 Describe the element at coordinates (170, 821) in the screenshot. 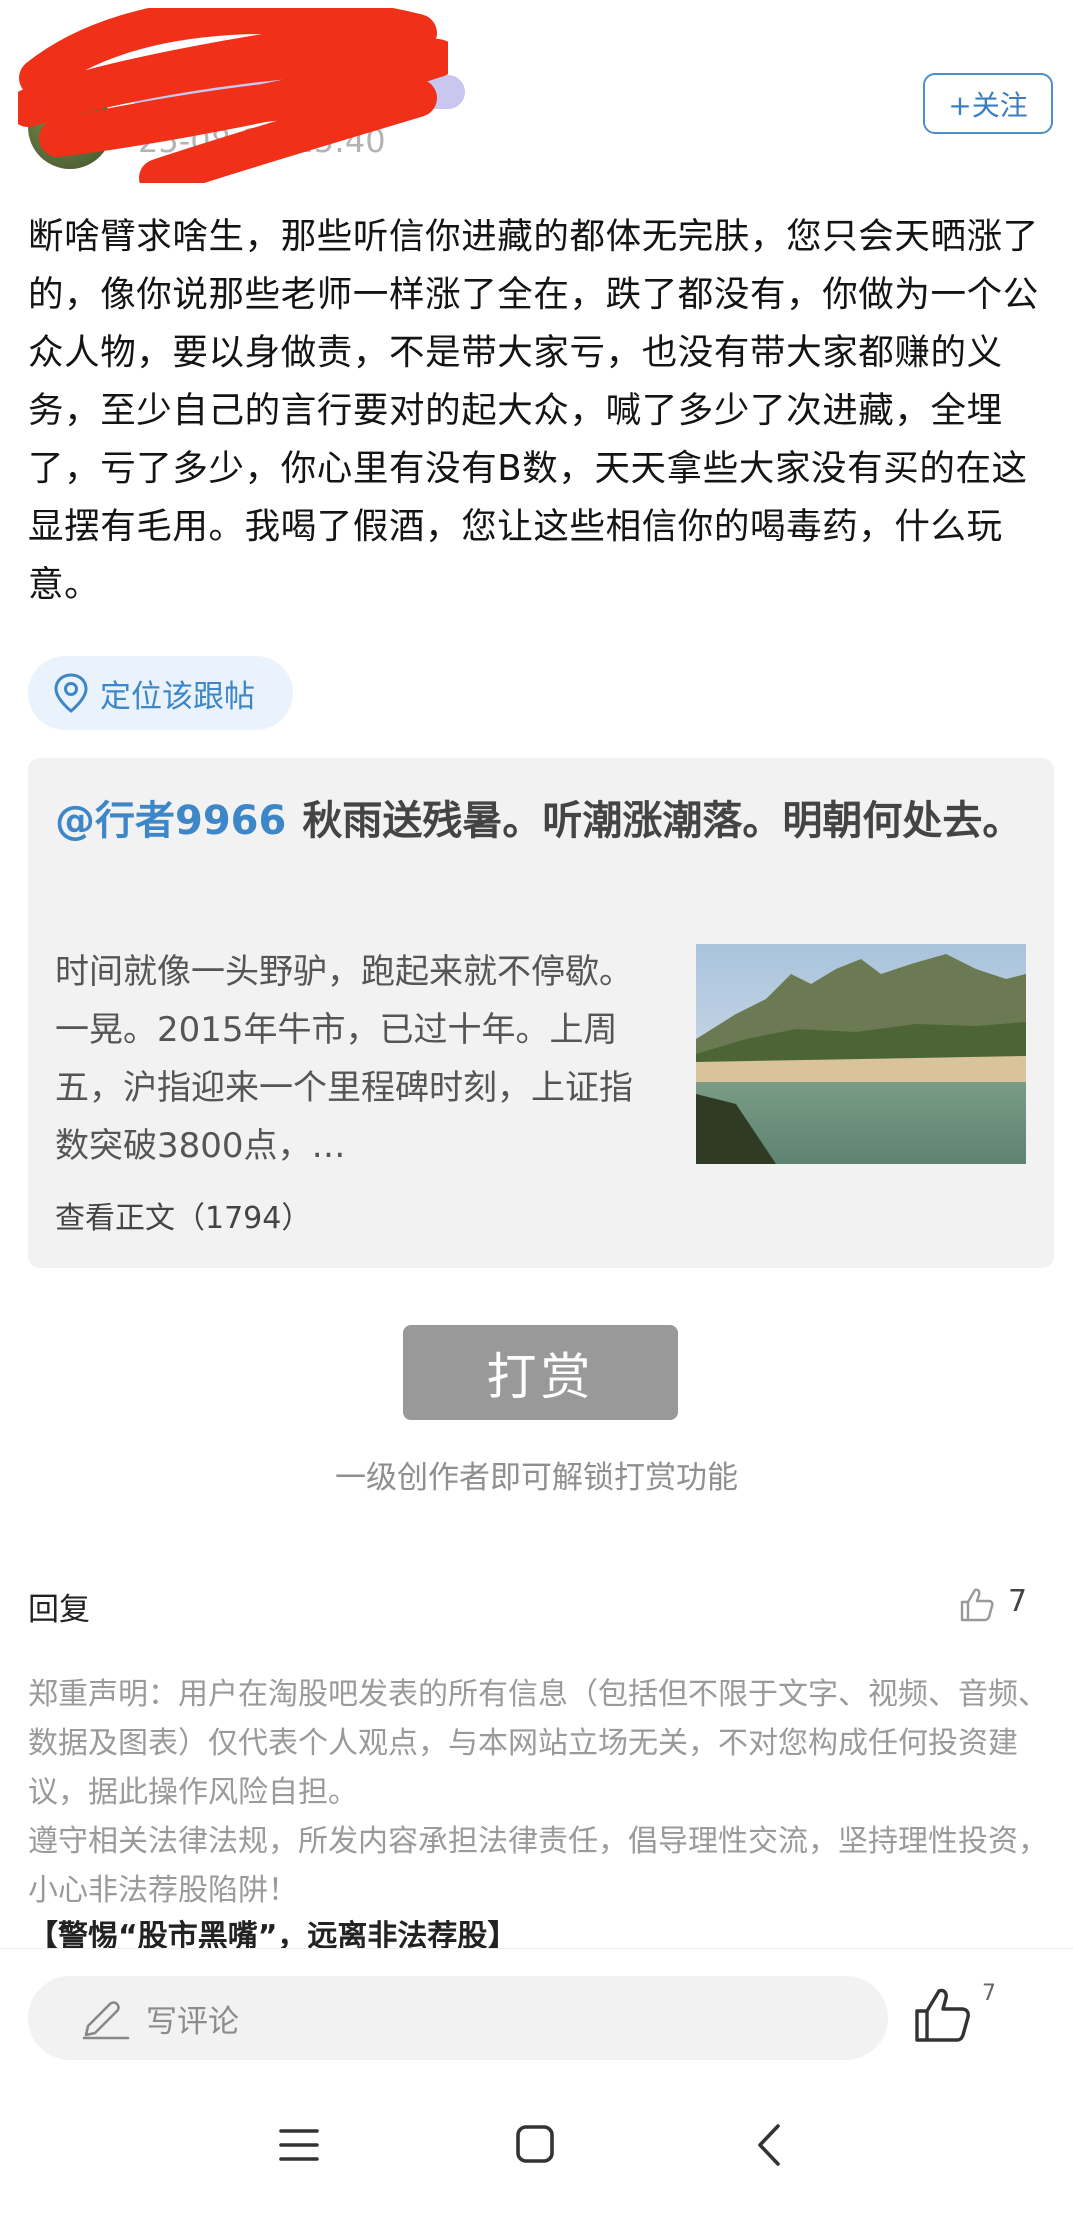

I see `author-mention-link: @行者9966` at that location.